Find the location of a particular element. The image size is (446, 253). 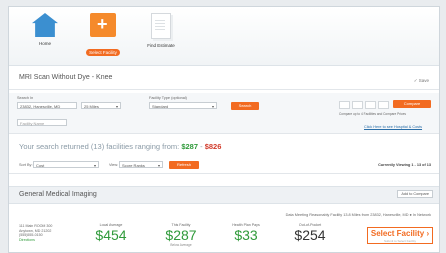

step-select-facility-label: Select Facility is located at coordinates (103, 52).